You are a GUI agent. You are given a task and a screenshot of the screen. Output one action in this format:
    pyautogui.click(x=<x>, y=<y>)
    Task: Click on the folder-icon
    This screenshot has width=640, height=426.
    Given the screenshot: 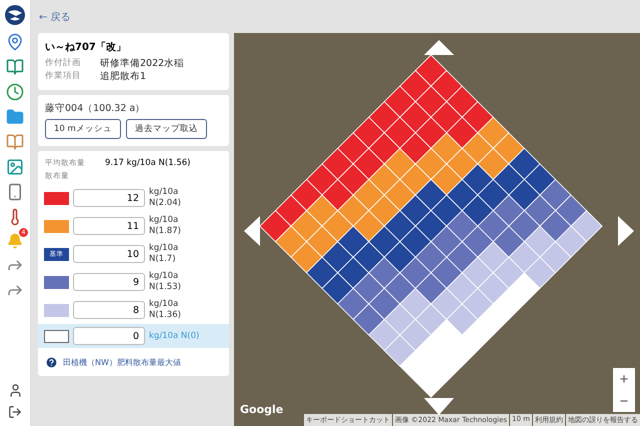 What is the action you would take?
    pyautogui.click(x=15, y=117)
    